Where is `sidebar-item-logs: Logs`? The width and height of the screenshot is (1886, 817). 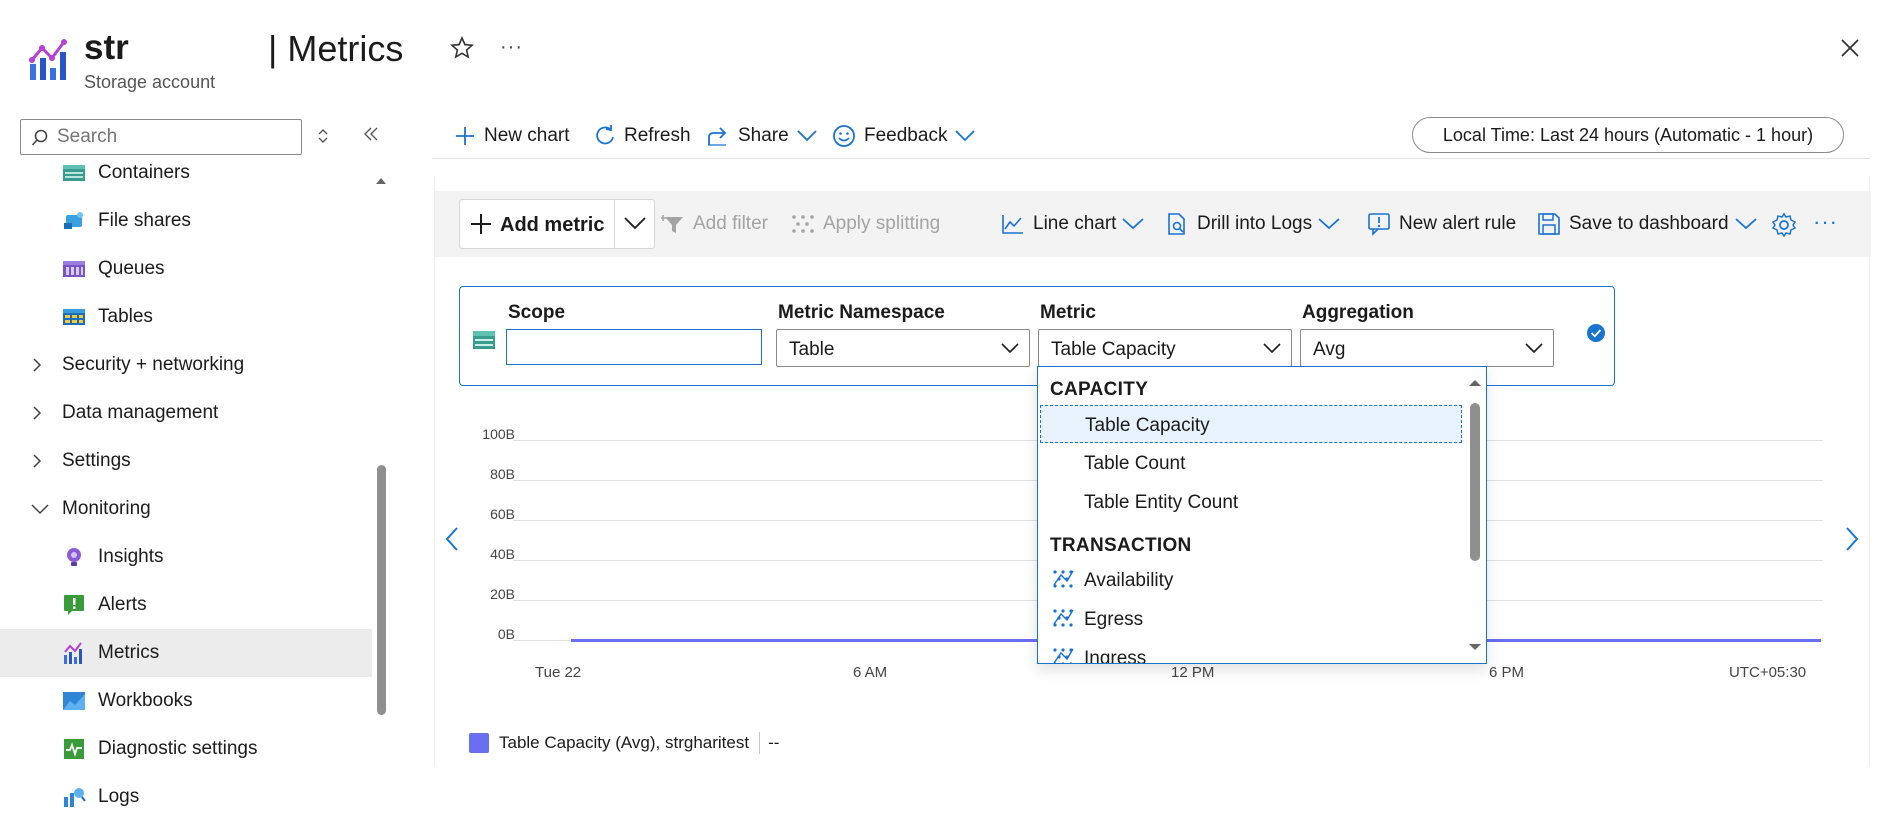 sidebar-item-logs: Logs is located at coordinates (186, 795).